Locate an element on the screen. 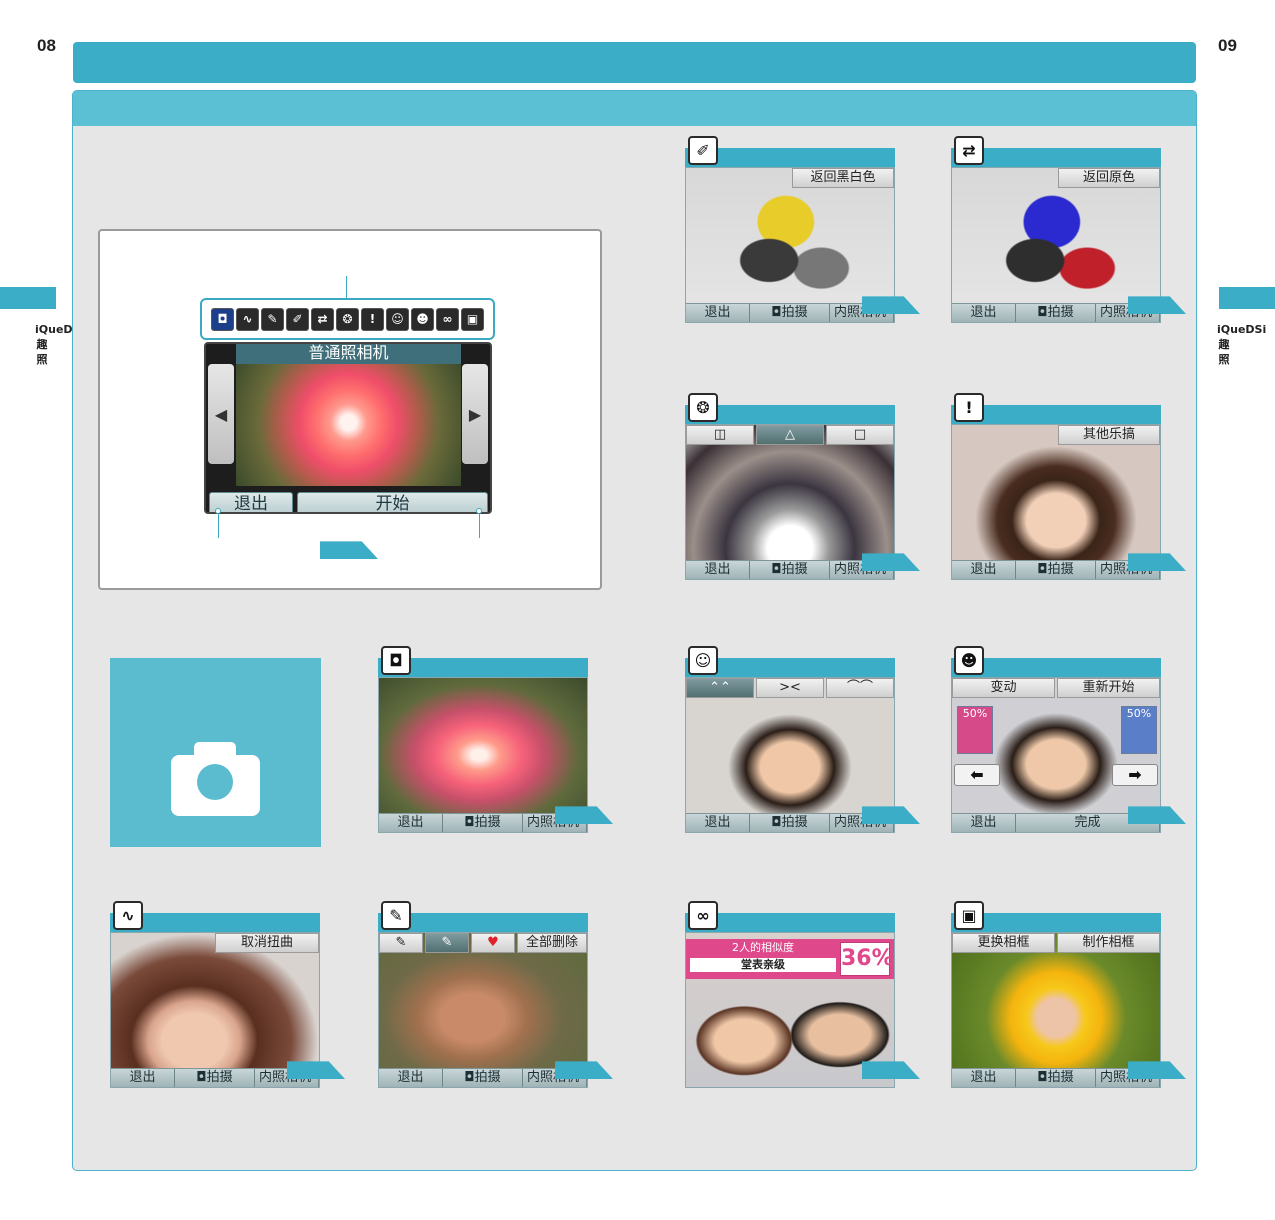  card-expression: ☺ ⌃⌃ >< ⌒⌒ 退出 ◘拍摄 内照相机 is located at coordinates (802, 741).